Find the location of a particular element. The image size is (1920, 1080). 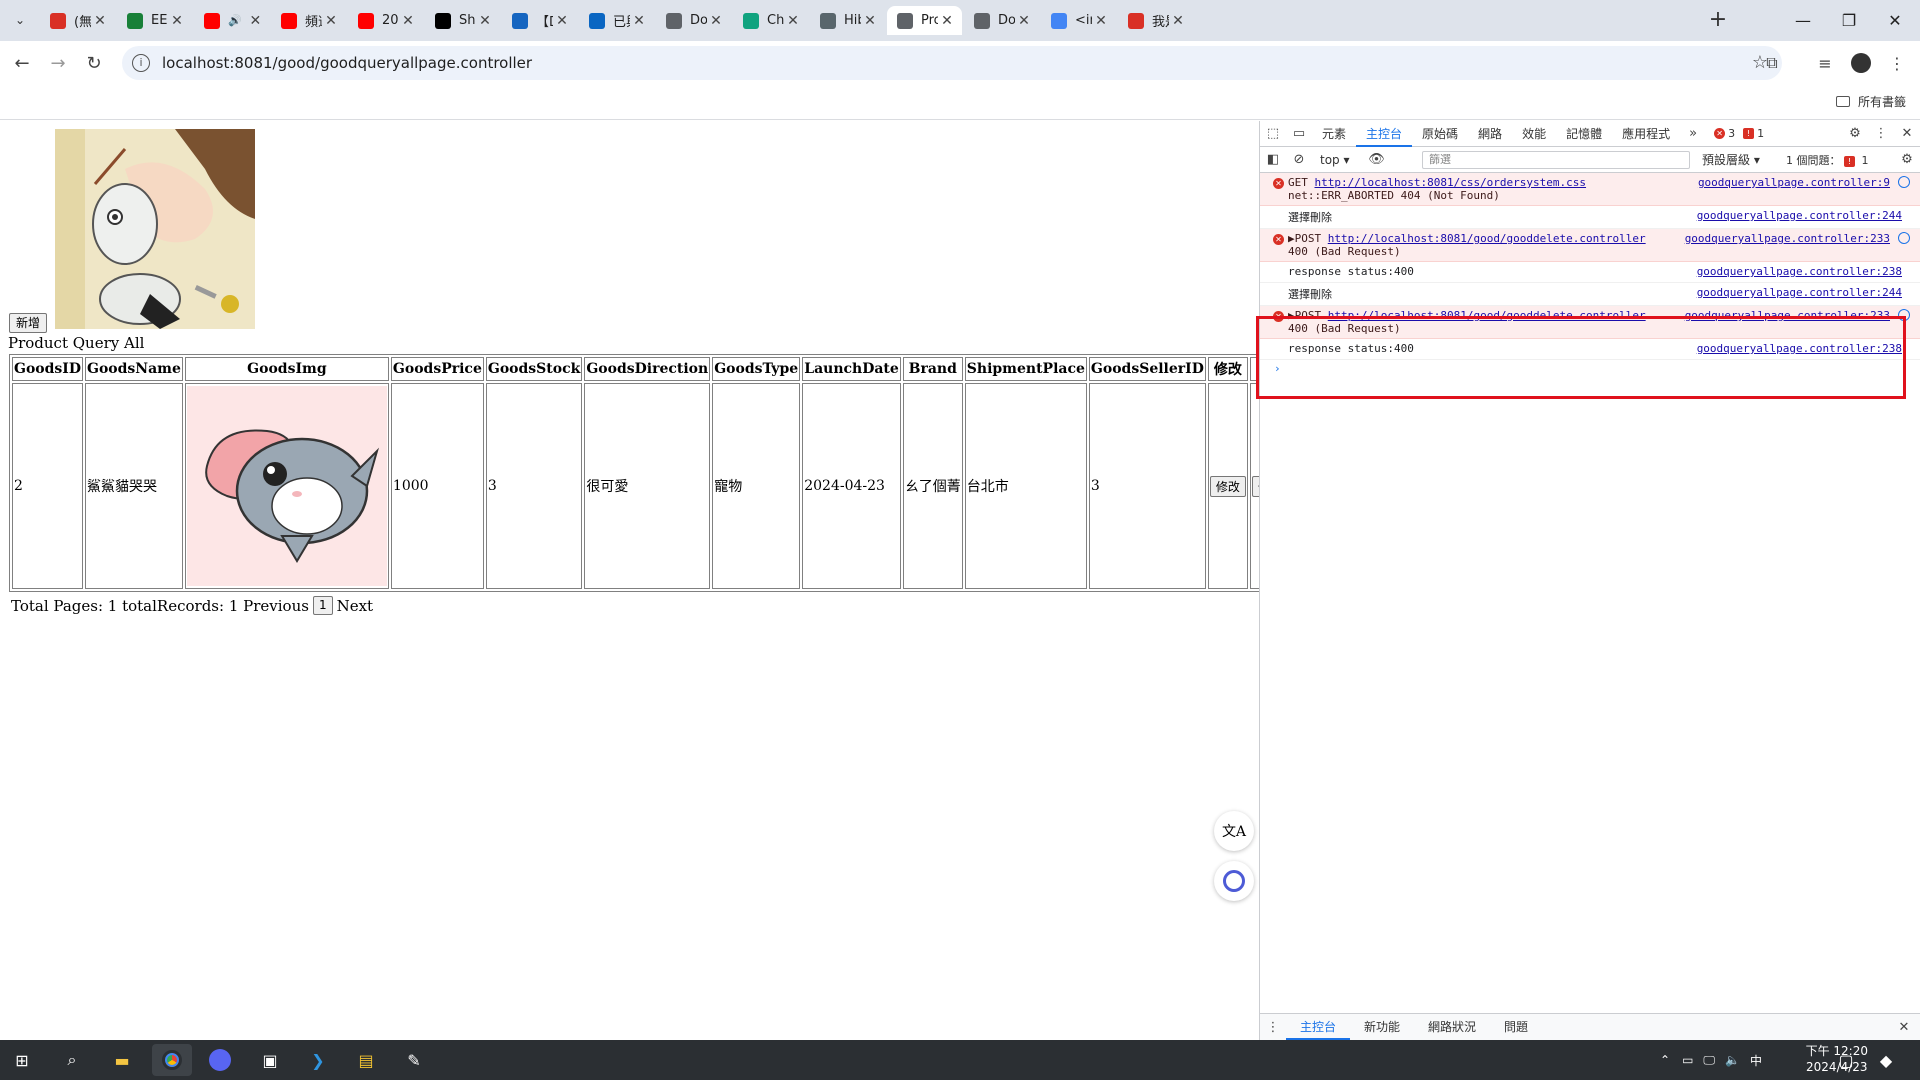

translate-icon: 文A is located at coordinates (1234, 831).